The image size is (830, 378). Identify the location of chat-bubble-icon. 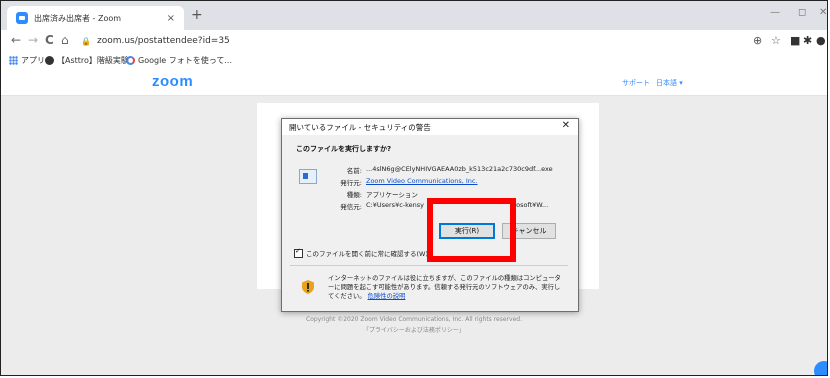
(820, 368).